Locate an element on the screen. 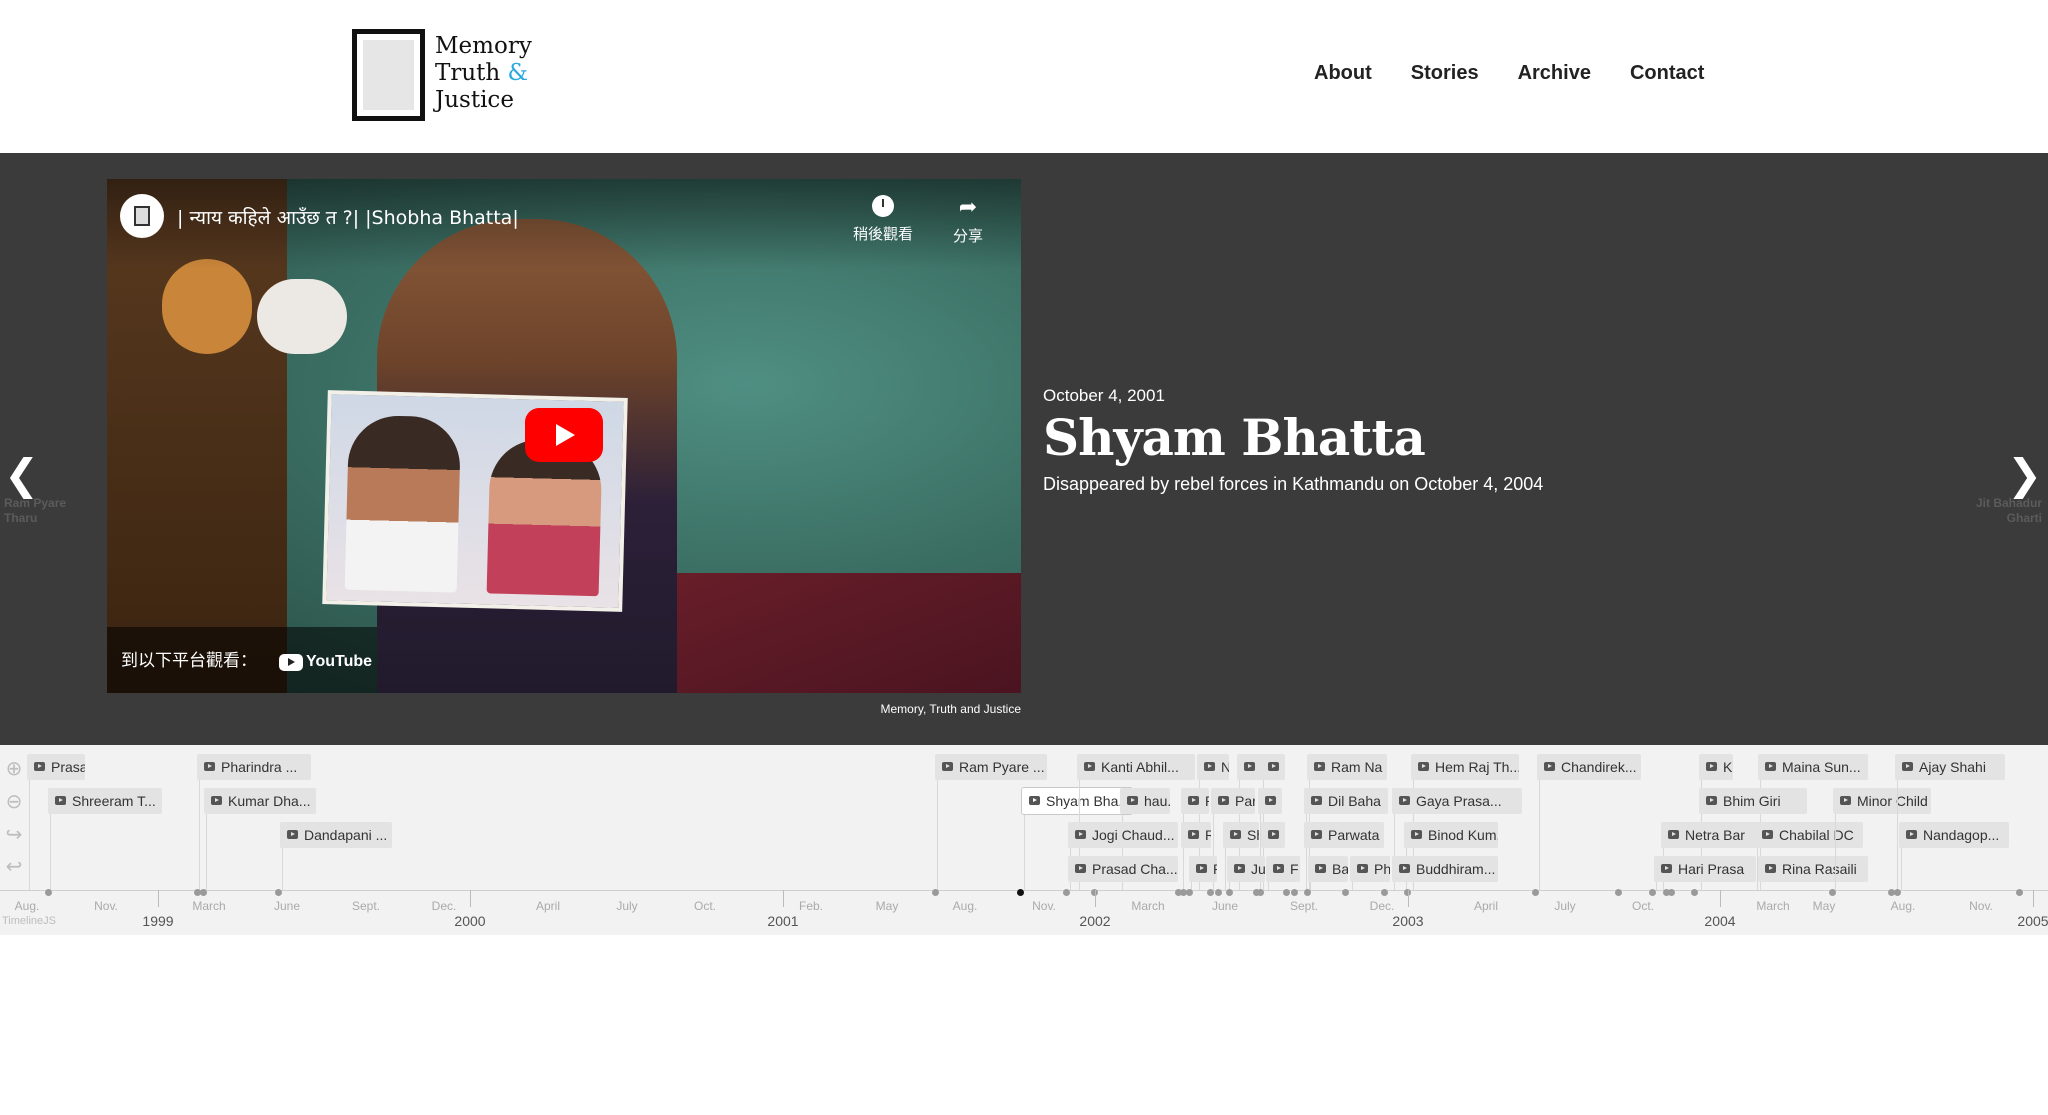 Image resolution: width=2048 pixels, height=1115 pixels. axis-month-label: Dec. is located at coordinates (1382, 906).